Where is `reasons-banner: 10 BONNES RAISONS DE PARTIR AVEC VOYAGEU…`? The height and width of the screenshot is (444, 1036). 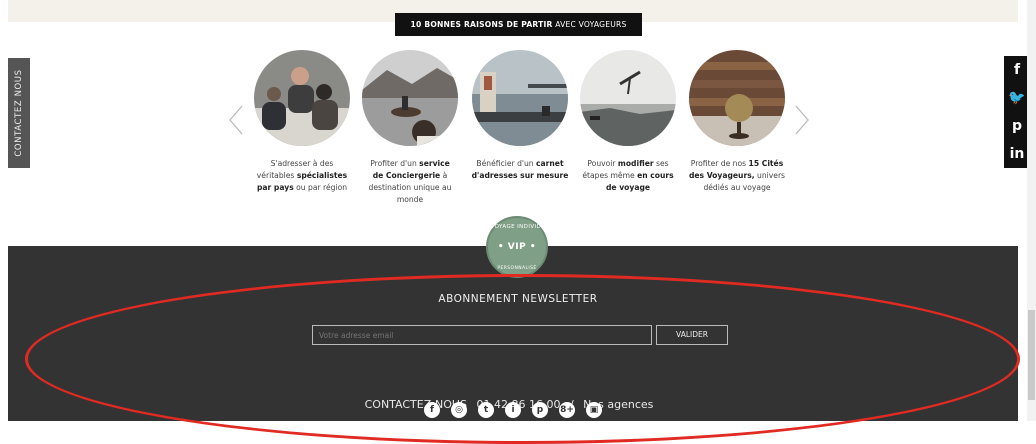 reasons-banner: 10 BONNES RAISONS DE PARTIR AVEC VOYAGEU… is located at coordinates (518, 24).